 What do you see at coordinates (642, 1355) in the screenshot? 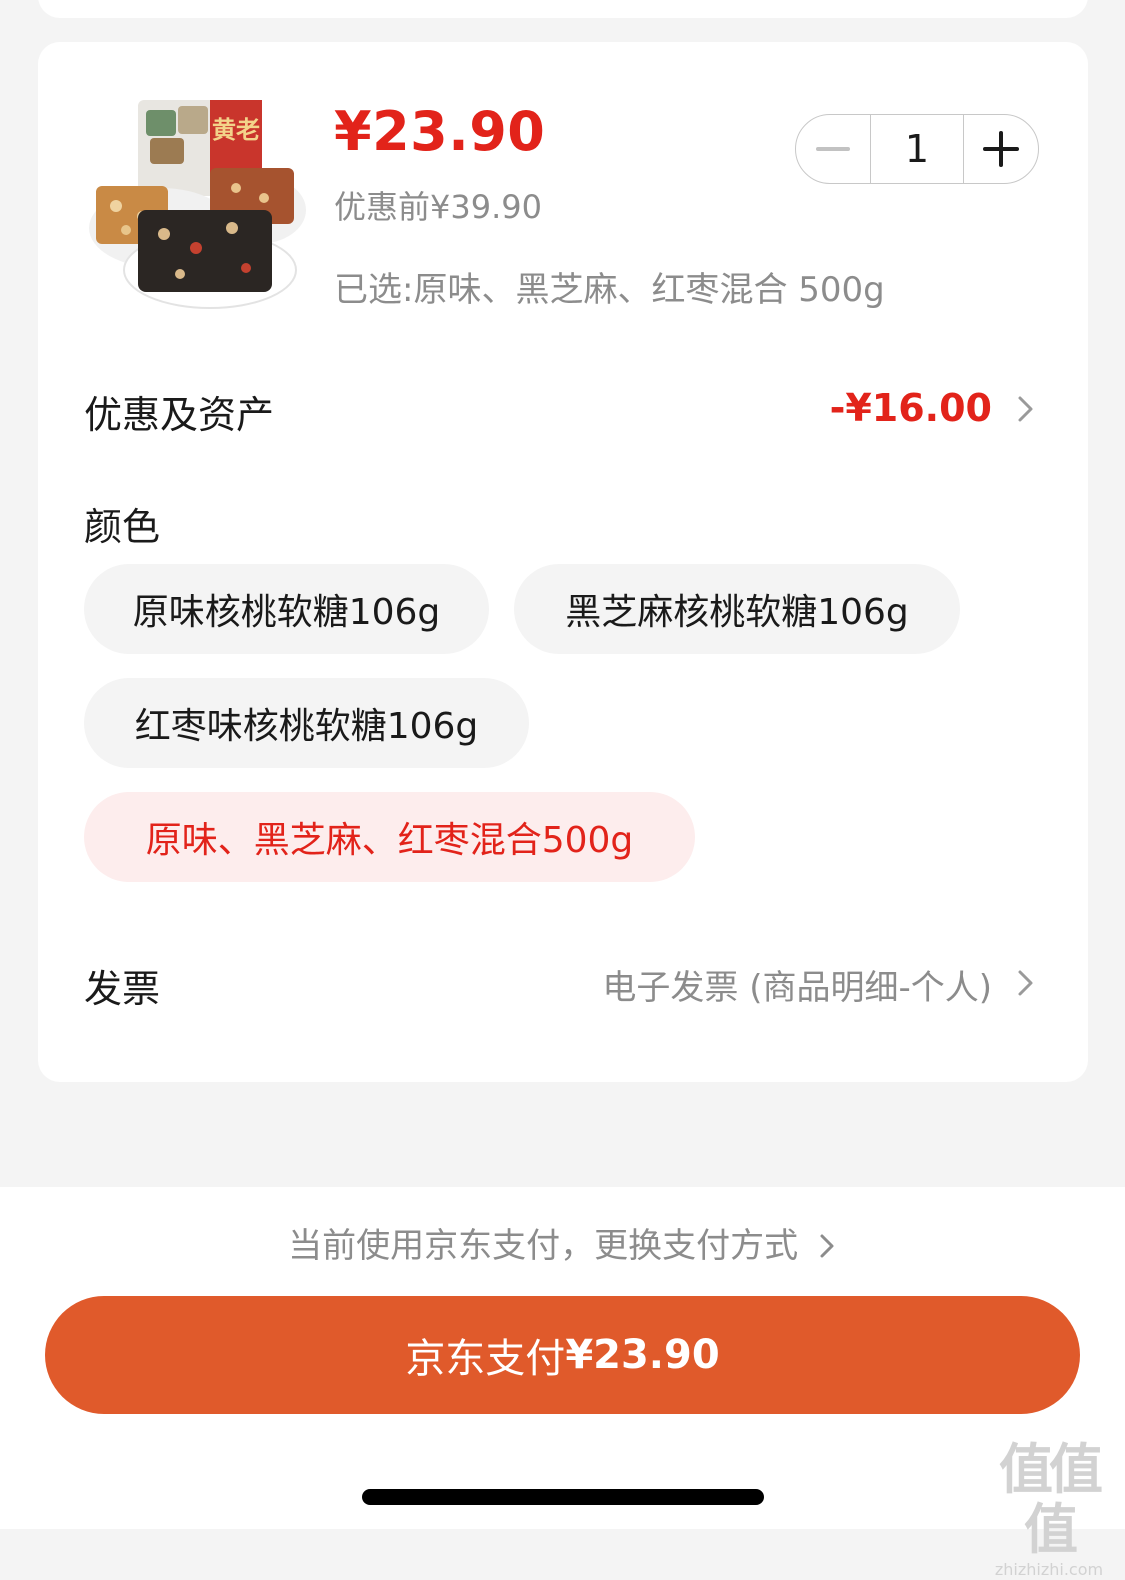
I see `pay-button-amount: ¥23.90` at bounding box center [642, 1355].